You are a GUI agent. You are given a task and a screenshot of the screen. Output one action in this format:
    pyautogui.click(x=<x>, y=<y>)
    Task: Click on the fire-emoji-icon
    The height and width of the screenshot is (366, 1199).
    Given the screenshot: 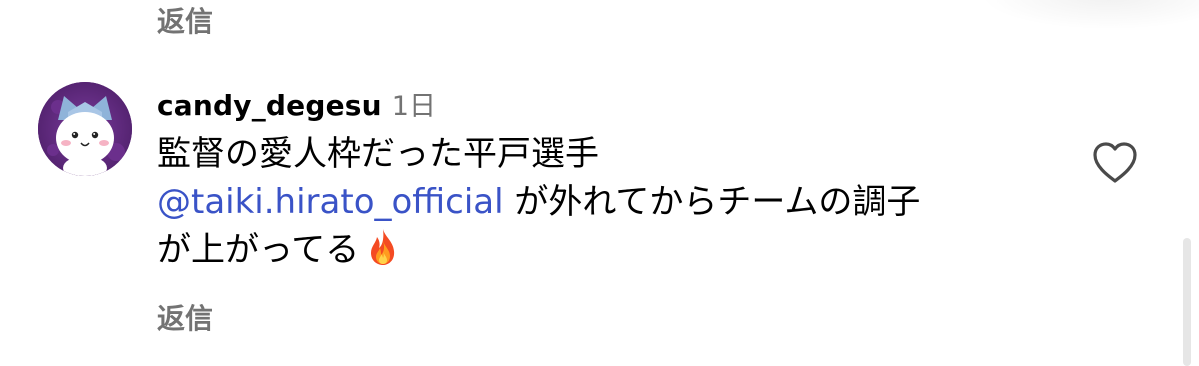 What is the action you would take?
    pyautogui.click(x=383, y=247)
    